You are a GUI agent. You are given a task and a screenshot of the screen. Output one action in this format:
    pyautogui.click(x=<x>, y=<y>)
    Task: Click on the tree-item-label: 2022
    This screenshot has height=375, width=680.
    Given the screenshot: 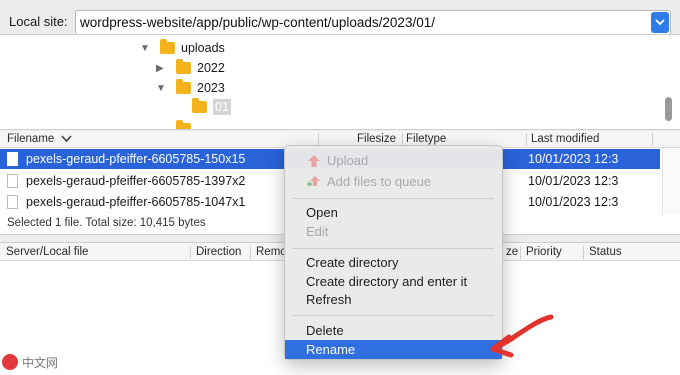 What is the action you would take?
    pyautogui.click(x=211, y=68)
    